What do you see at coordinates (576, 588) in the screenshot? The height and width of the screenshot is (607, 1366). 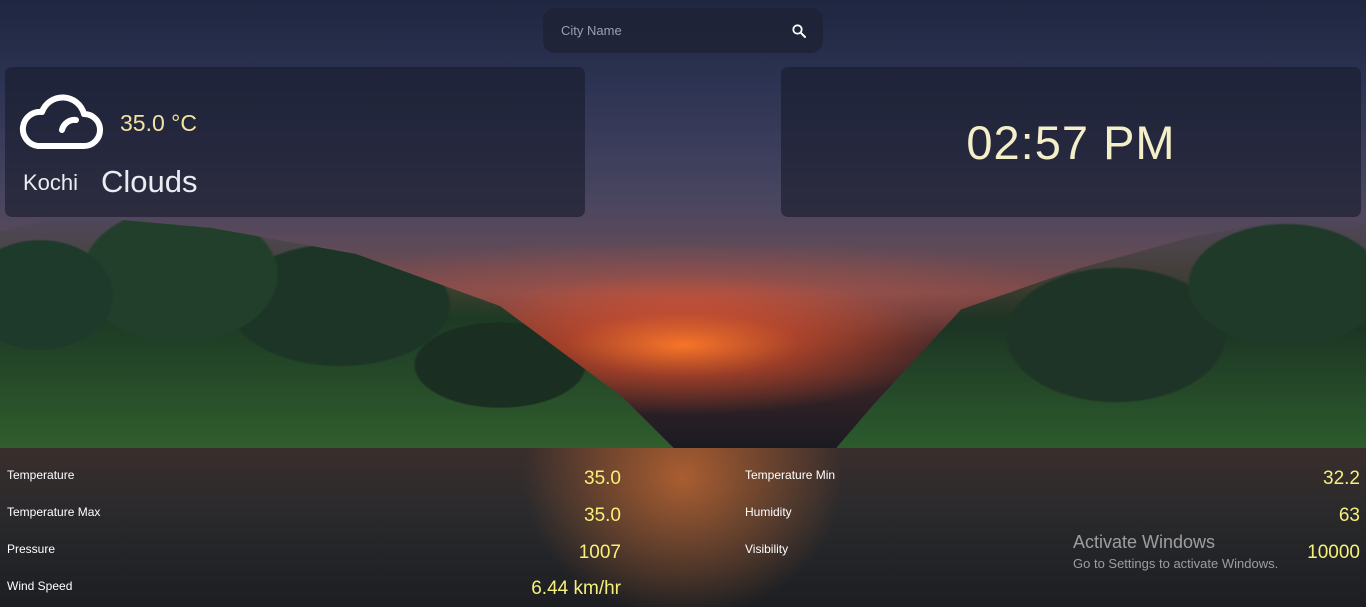 I see `wind-speed-value: 6.44 km/hr` at bounding box center [576, 588].